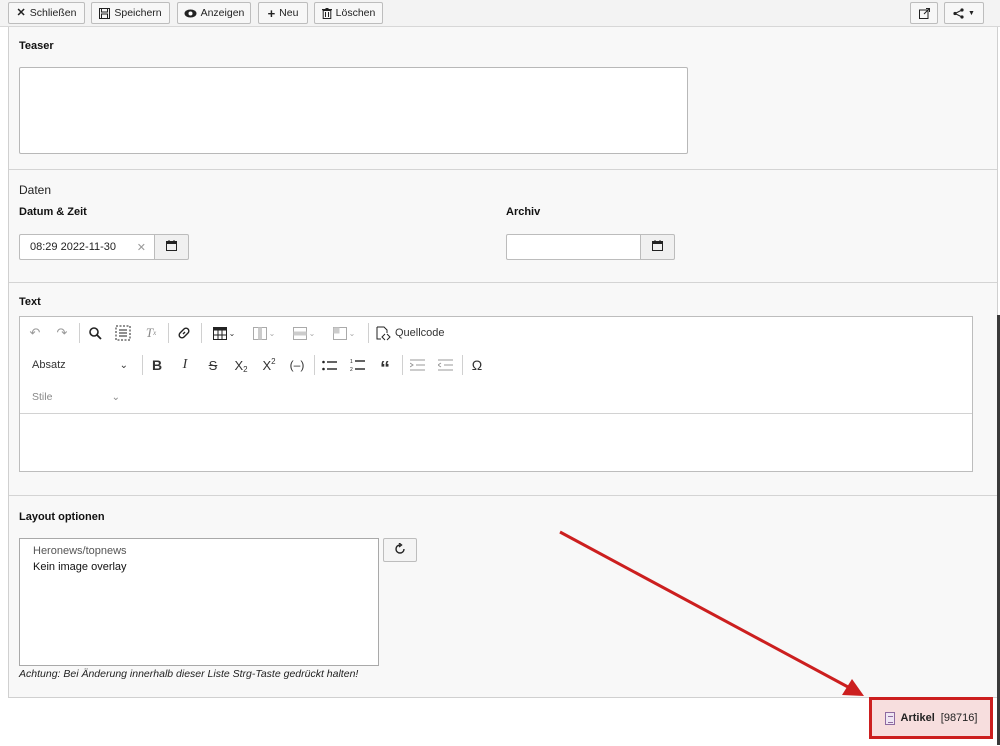 The width and height of the screenshot is (1000, 746). I want to click on teaser-textarea, so click(353, 110).